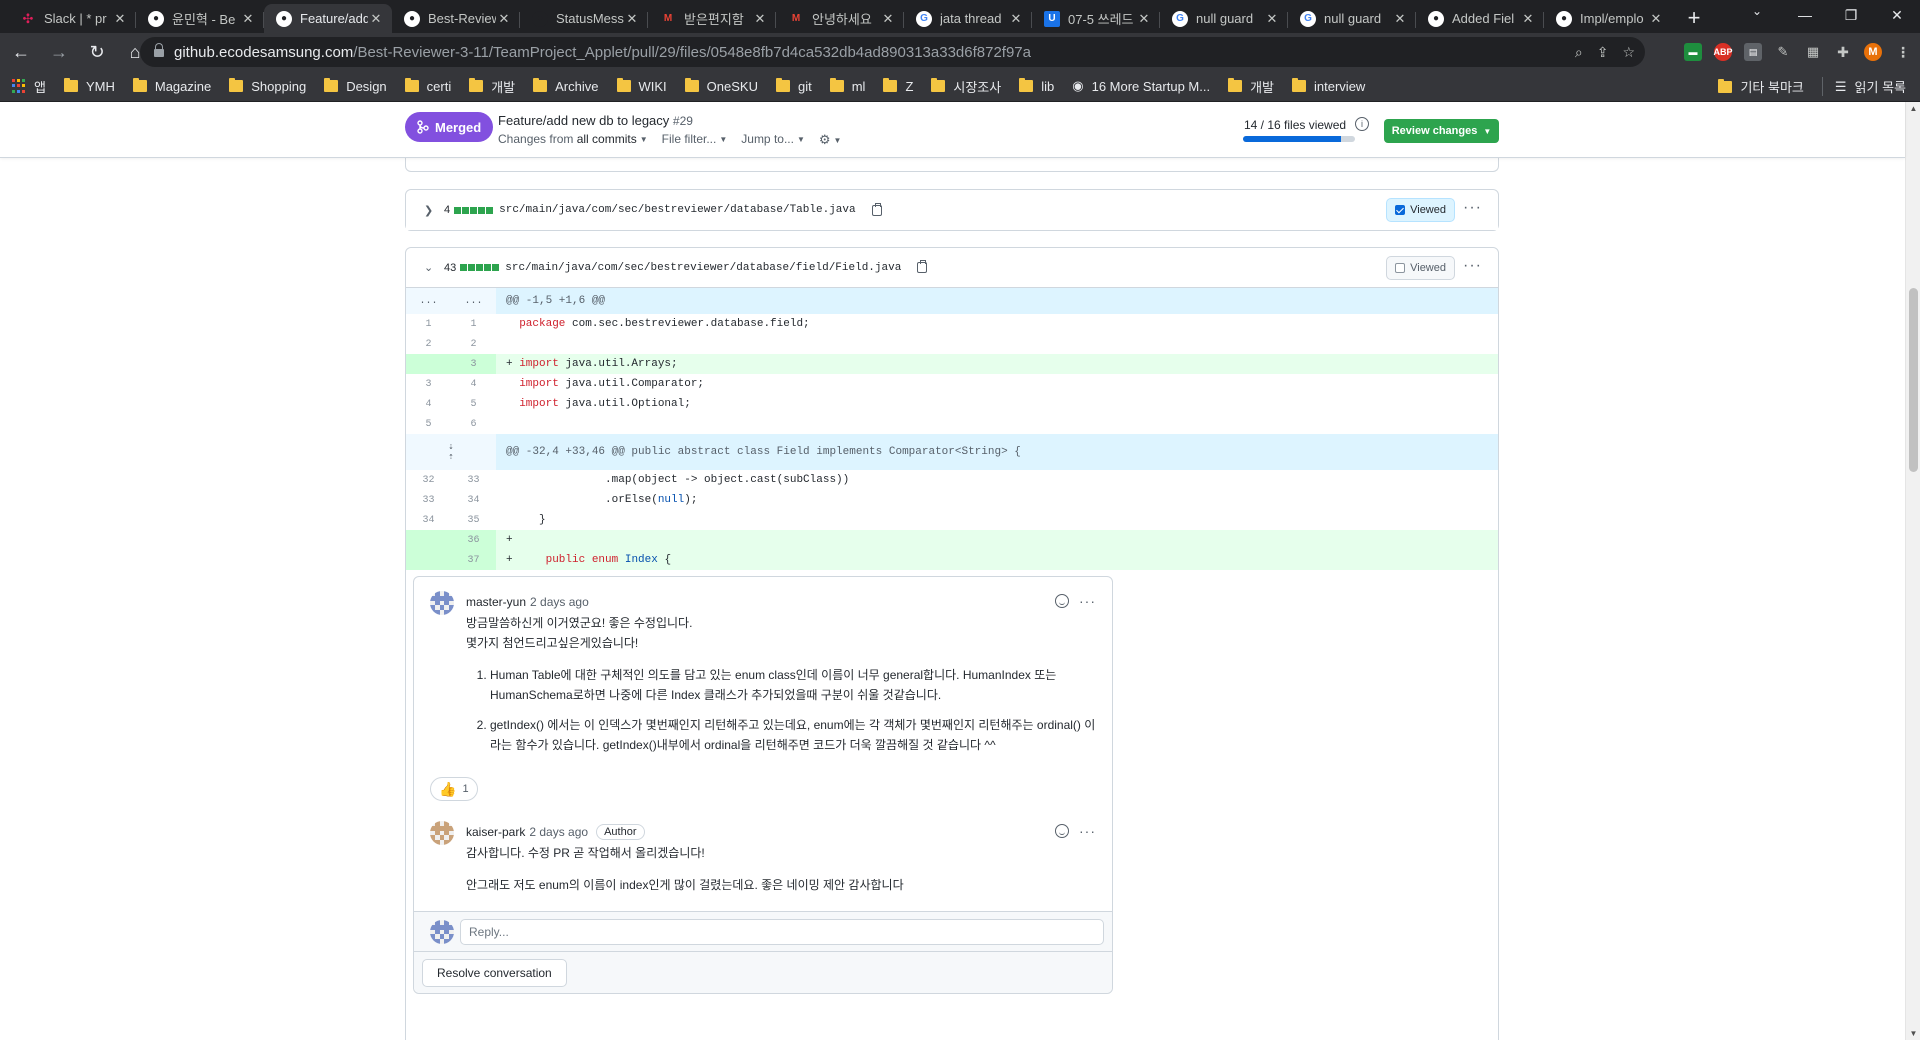  I want to click on comment-time: 2 days ago, so click(559, 602).